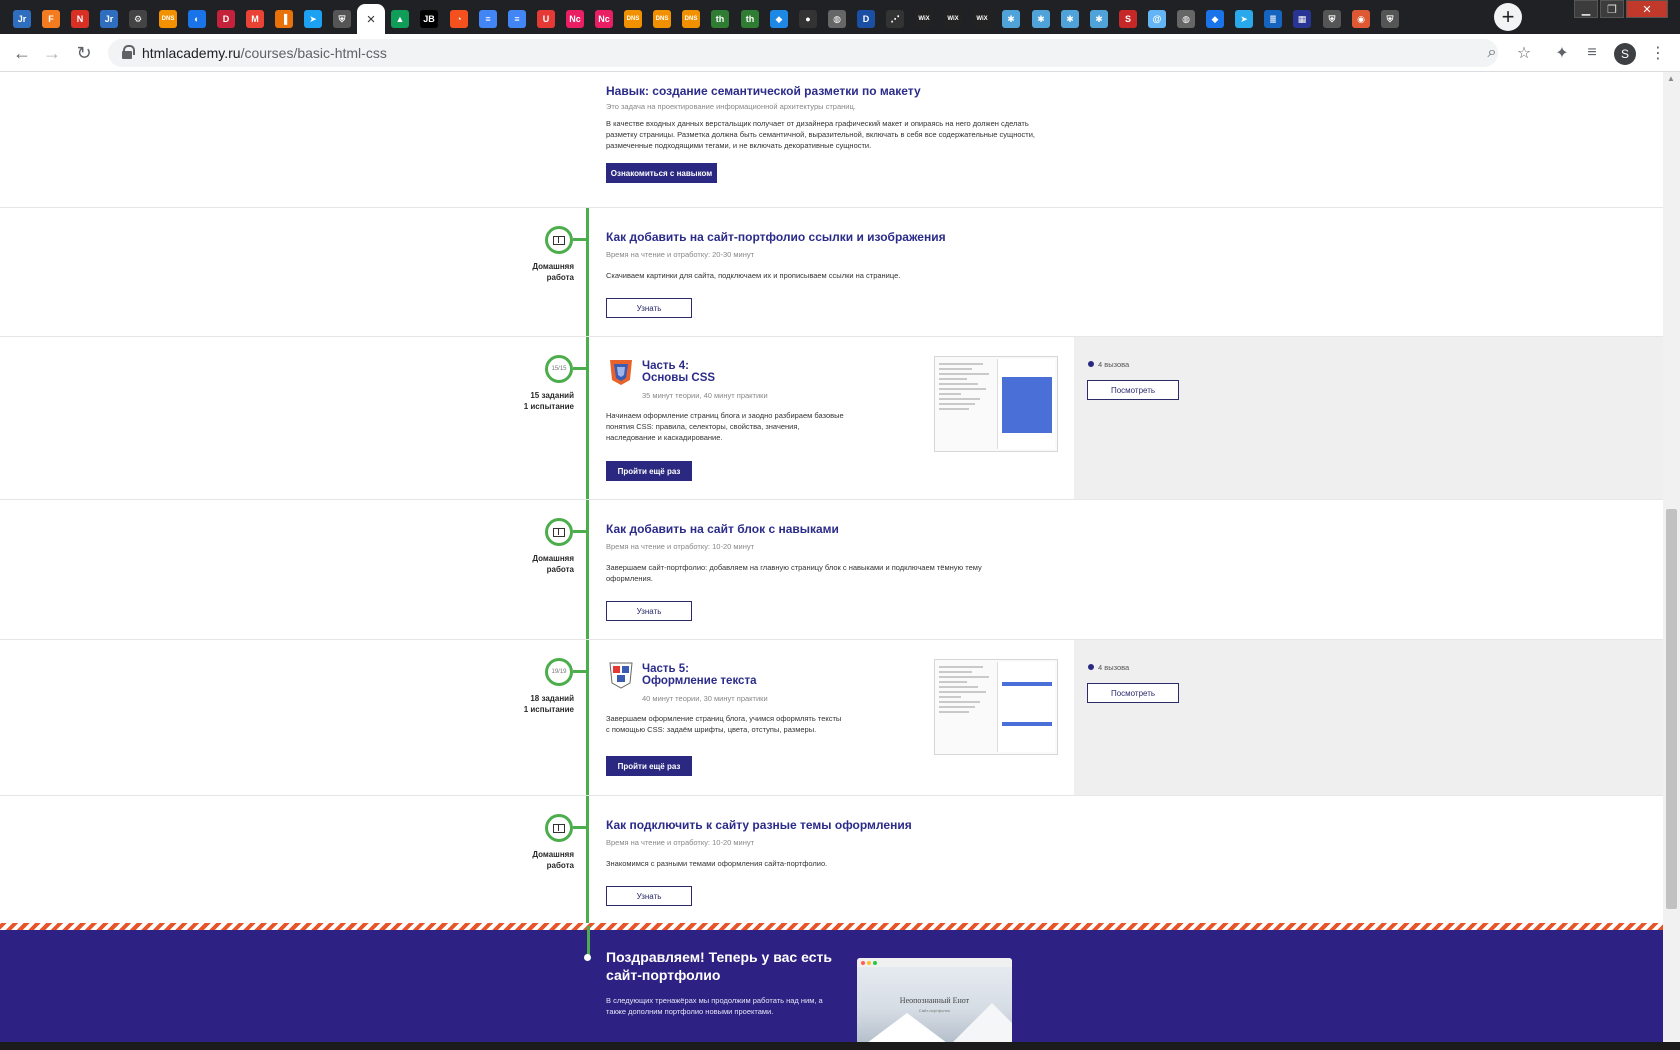  I want to click on browser-tab: @, so click(1157, 19).